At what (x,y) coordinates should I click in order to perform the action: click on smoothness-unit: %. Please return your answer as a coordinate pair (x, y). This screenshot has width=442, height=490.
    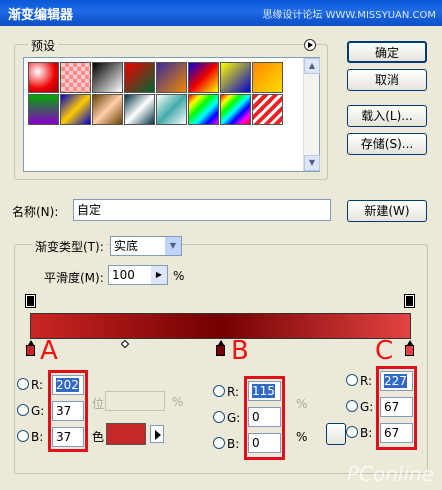
    Looking at the image, I should click on (179, 276).